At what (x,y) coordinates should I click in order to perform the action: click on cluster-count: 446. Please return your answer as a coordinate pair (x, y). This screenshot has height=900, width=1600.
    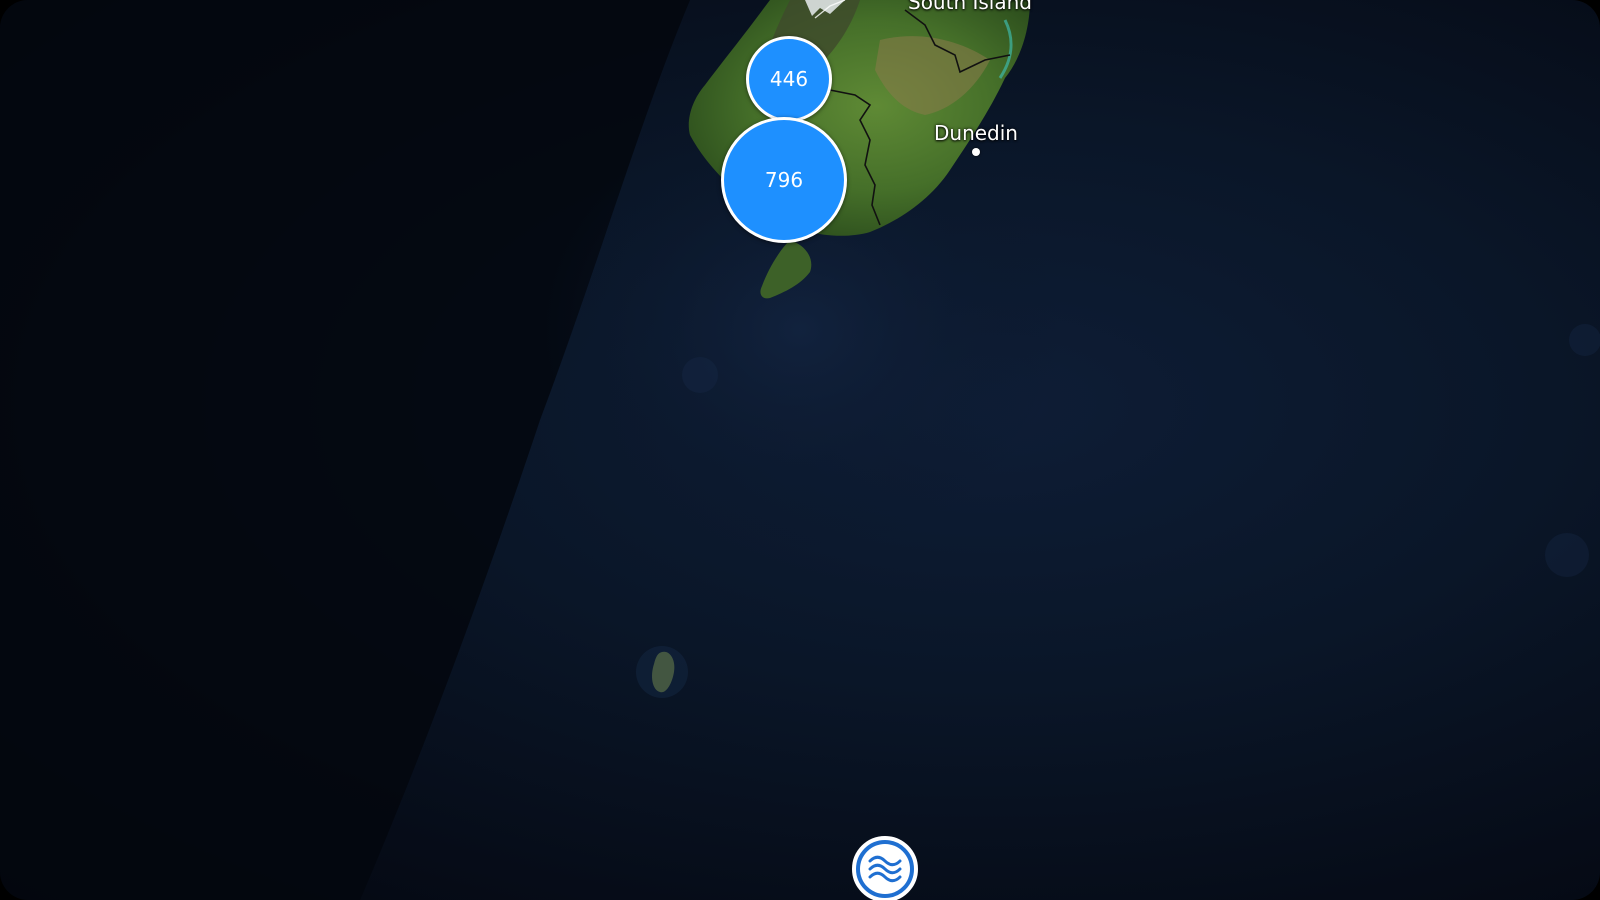
    Looking at the image, I should click on (789, 79).